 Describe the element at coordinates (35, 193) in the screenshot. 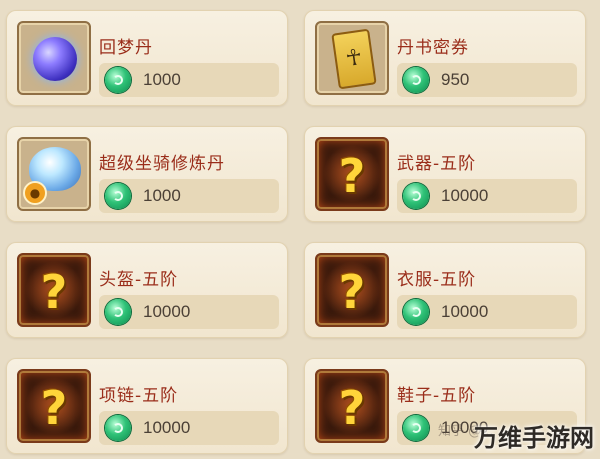

I see `paw-badge-icon: ●` at that location.